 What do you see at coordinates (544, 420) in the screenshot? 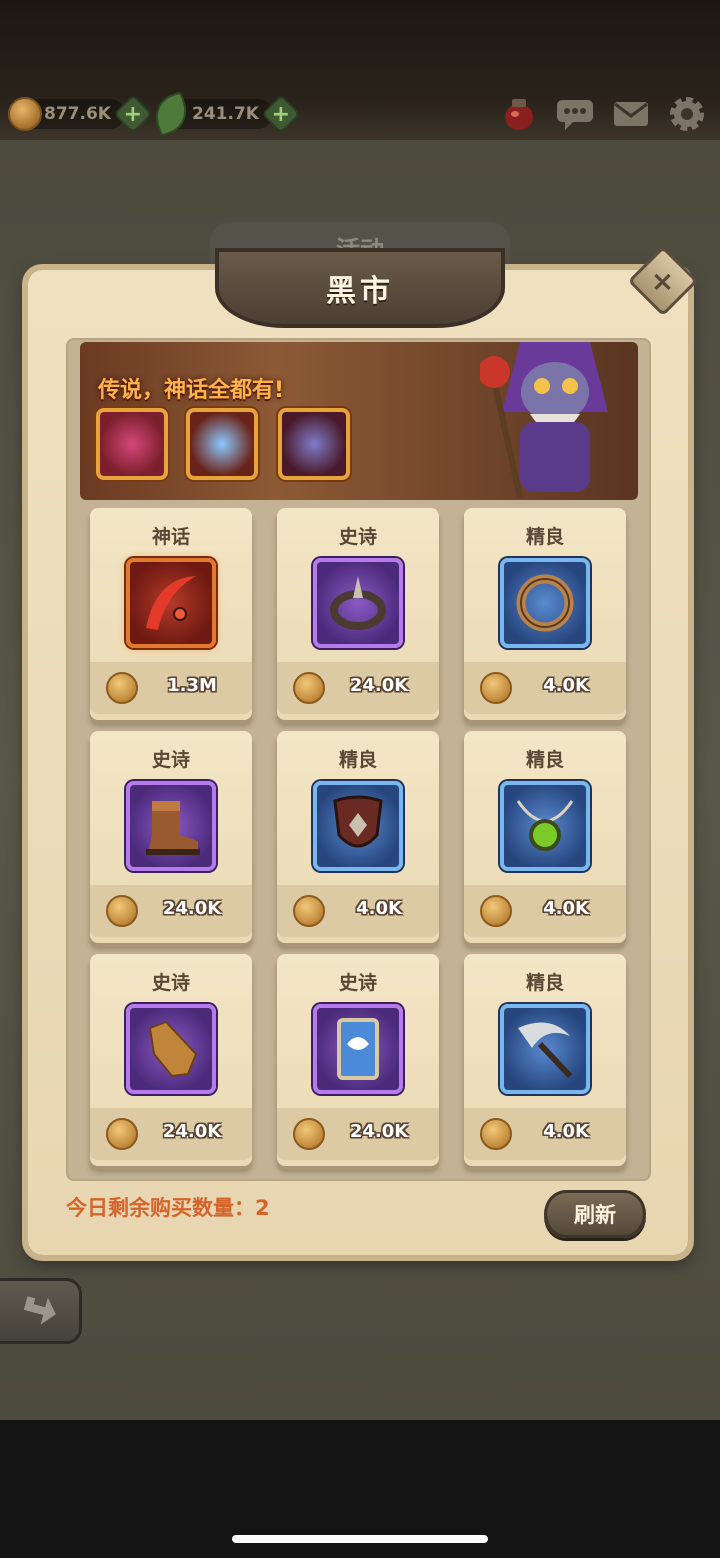
I see `merchant-wizard-icon` at bounding box center [544, 420].